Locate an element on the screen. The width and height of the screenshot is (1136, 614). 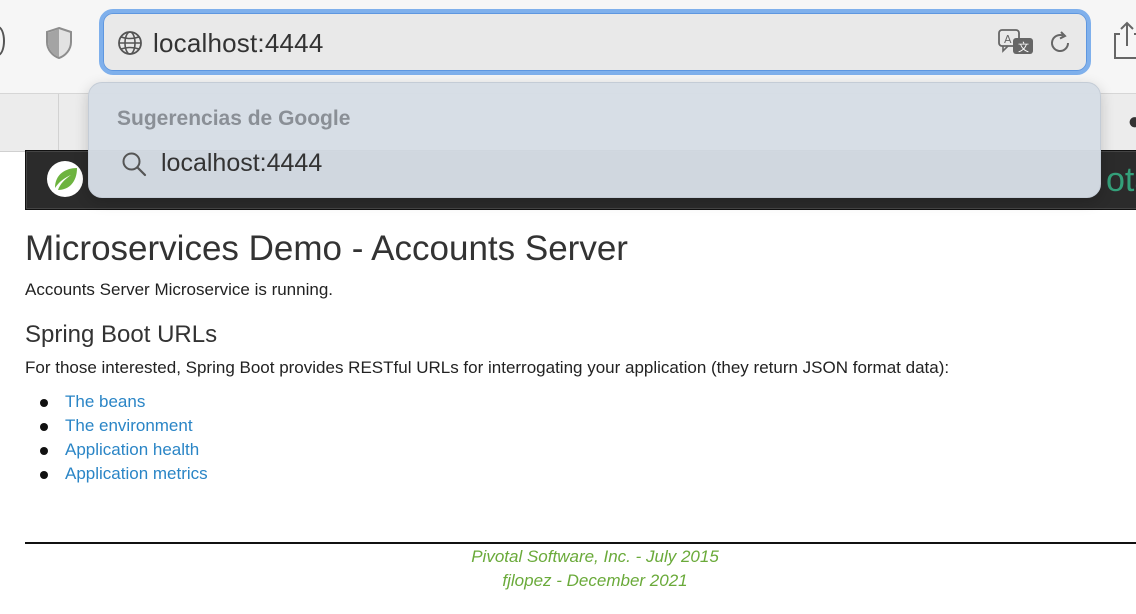
link-health: Application health is located at coordinates (132, 449).